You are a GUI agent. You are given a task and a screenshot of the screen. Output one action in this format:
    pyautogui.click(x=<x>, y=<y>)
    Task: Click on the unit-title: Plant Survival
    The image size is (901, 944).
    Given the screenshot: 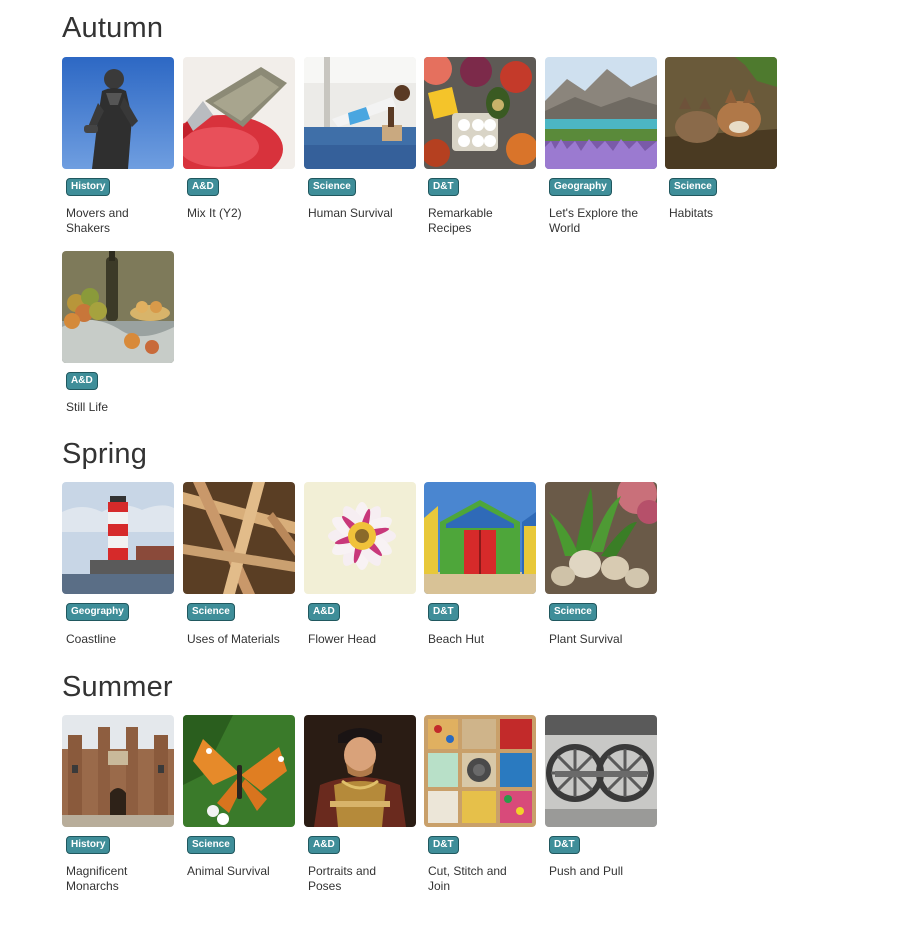 What is the action you would take?
    pyautogui.click(x=599, y=639)
    